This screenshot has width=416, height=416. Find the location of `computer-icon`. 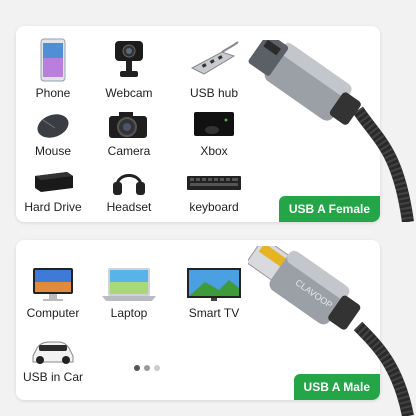

computer-icon is located at coordinates (53, 284).